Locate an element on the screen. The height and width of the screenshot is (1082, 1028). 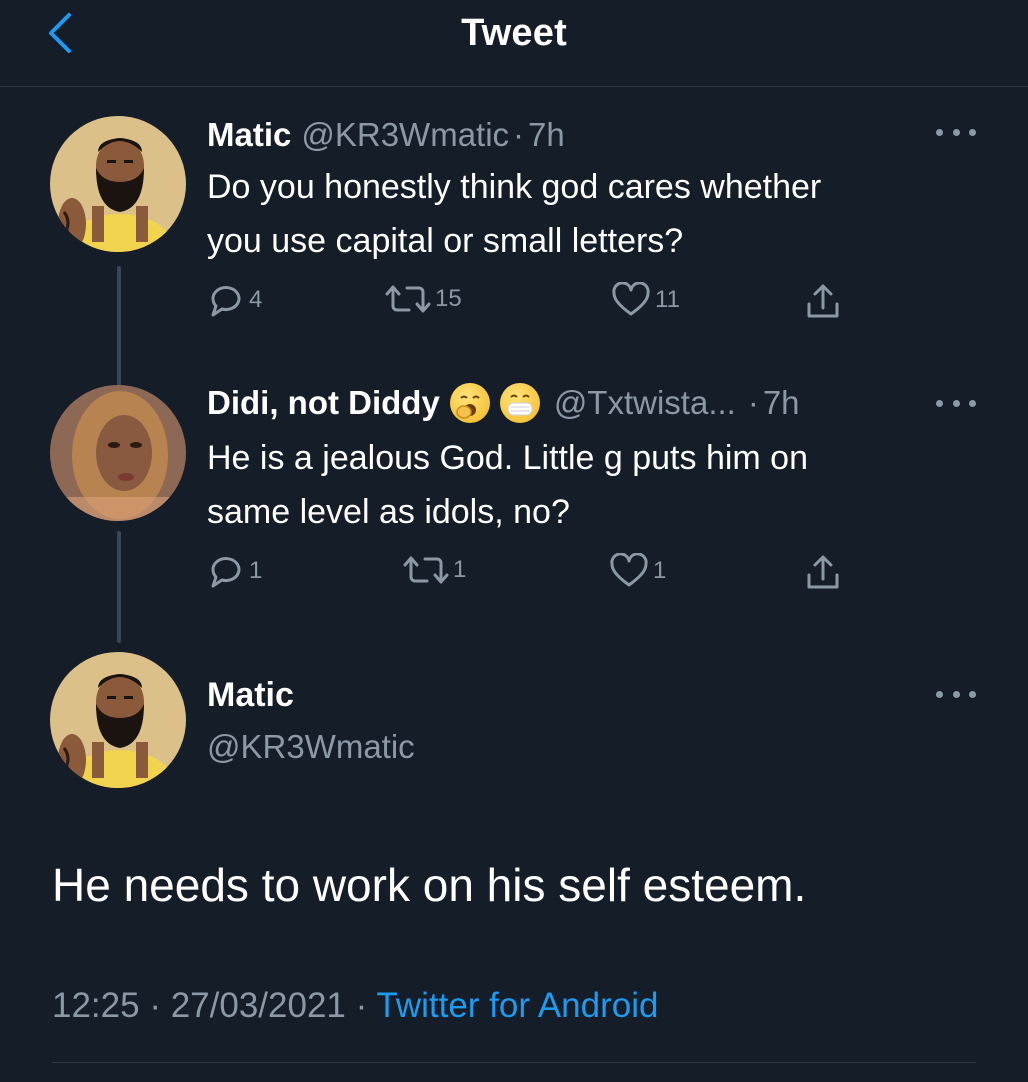
retweet-button: 15 is located at coordinates (423, 299).